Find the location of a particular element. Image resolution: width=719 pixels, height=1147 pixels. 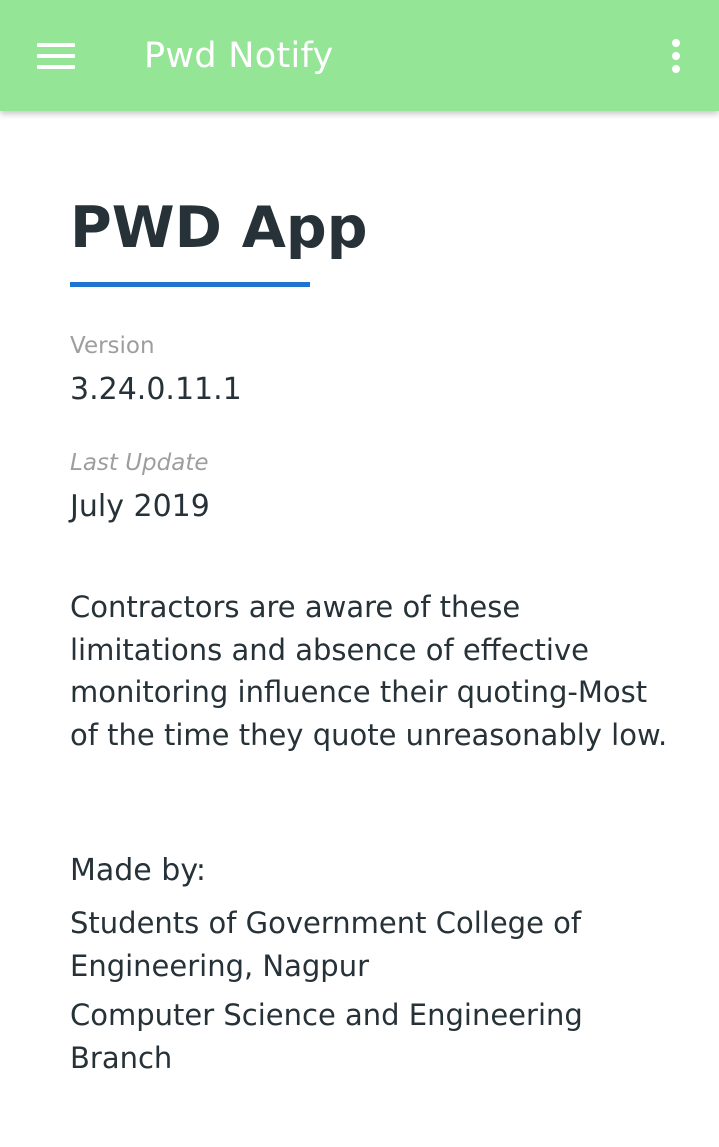

last-update-label: Last Update is located at coordinates (139, 463).